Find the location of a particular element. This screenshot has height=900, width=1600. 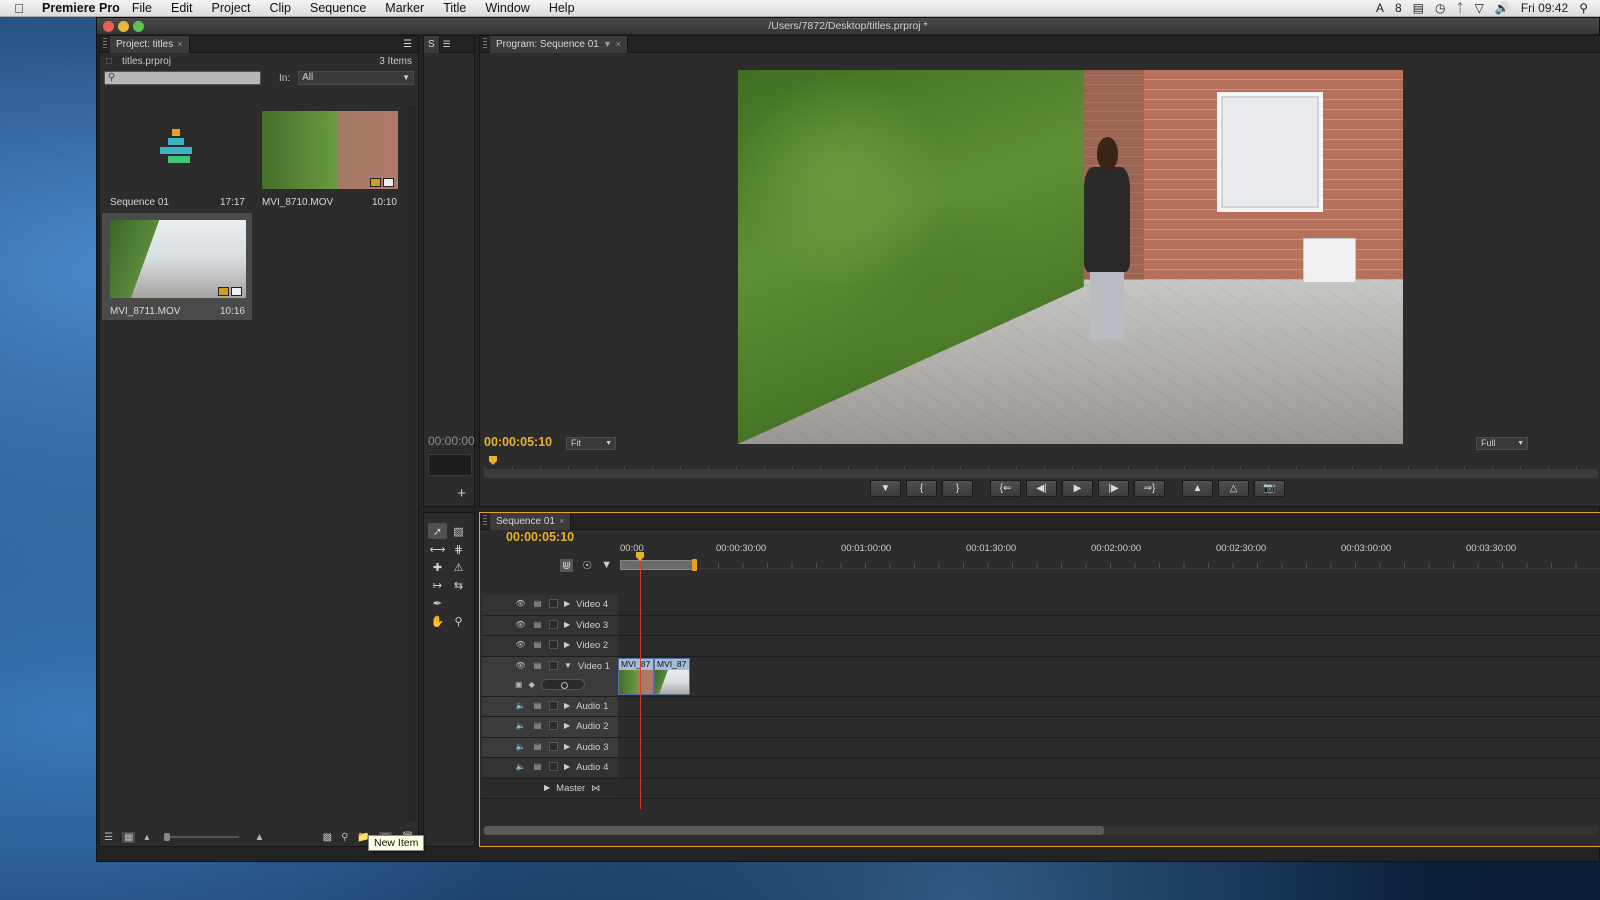

notes-icon: ▤ is located at coordinates (1418, 8).